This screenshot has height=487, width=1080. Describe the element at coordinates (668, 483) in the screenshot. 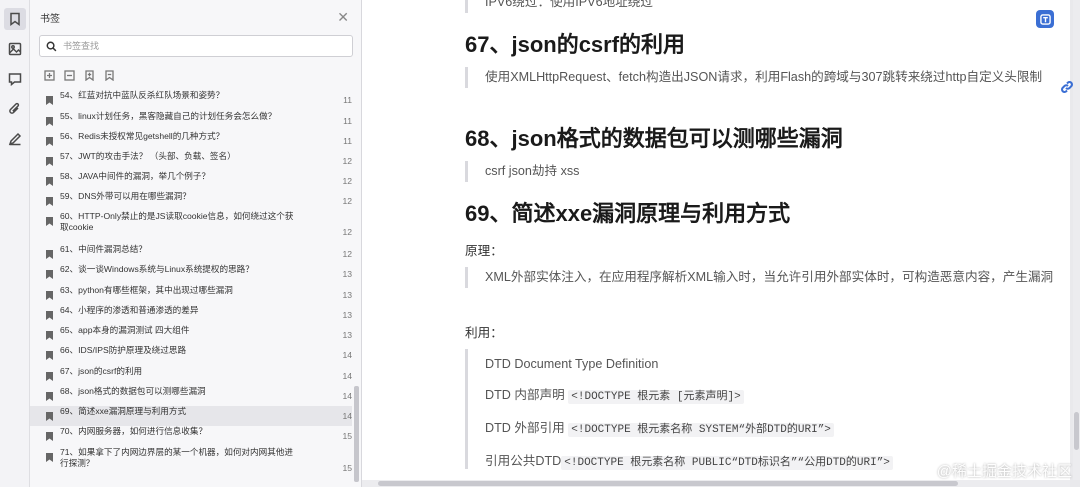

I see `horizontal-scrollbar-thumb` at that location.